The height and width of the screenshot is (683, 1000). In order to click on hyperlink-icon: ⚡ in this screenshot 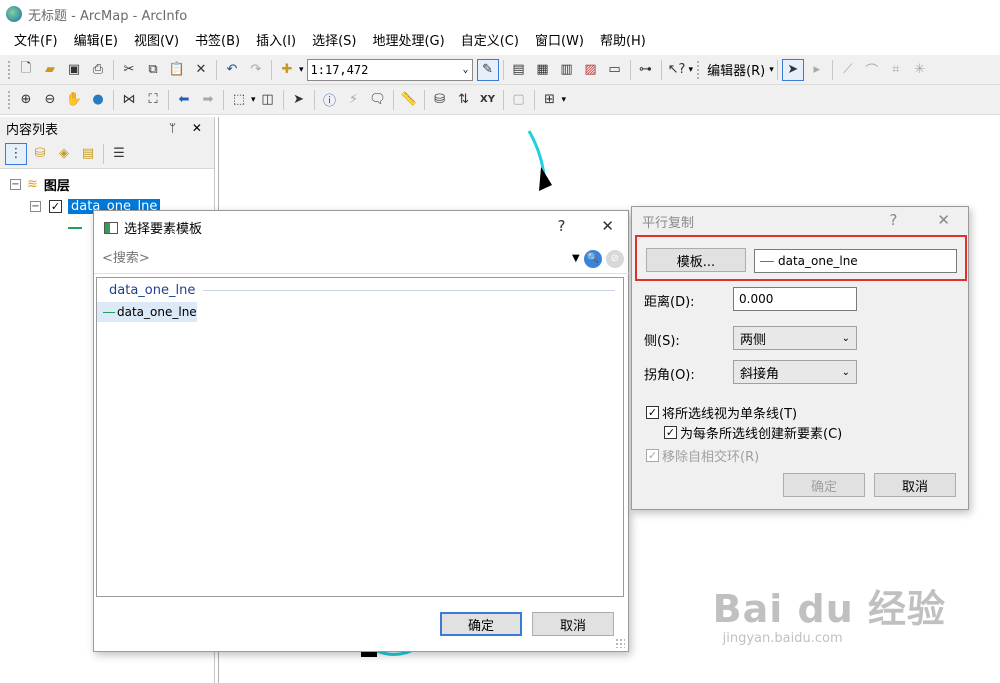, I will do `click(354, 100)`.